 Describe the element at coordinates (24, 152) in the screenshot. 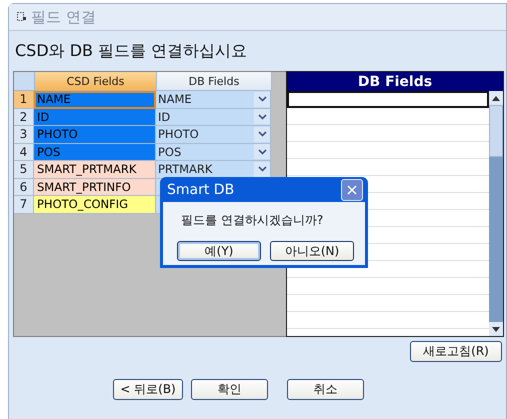

I see `row-number: 4` at that location.